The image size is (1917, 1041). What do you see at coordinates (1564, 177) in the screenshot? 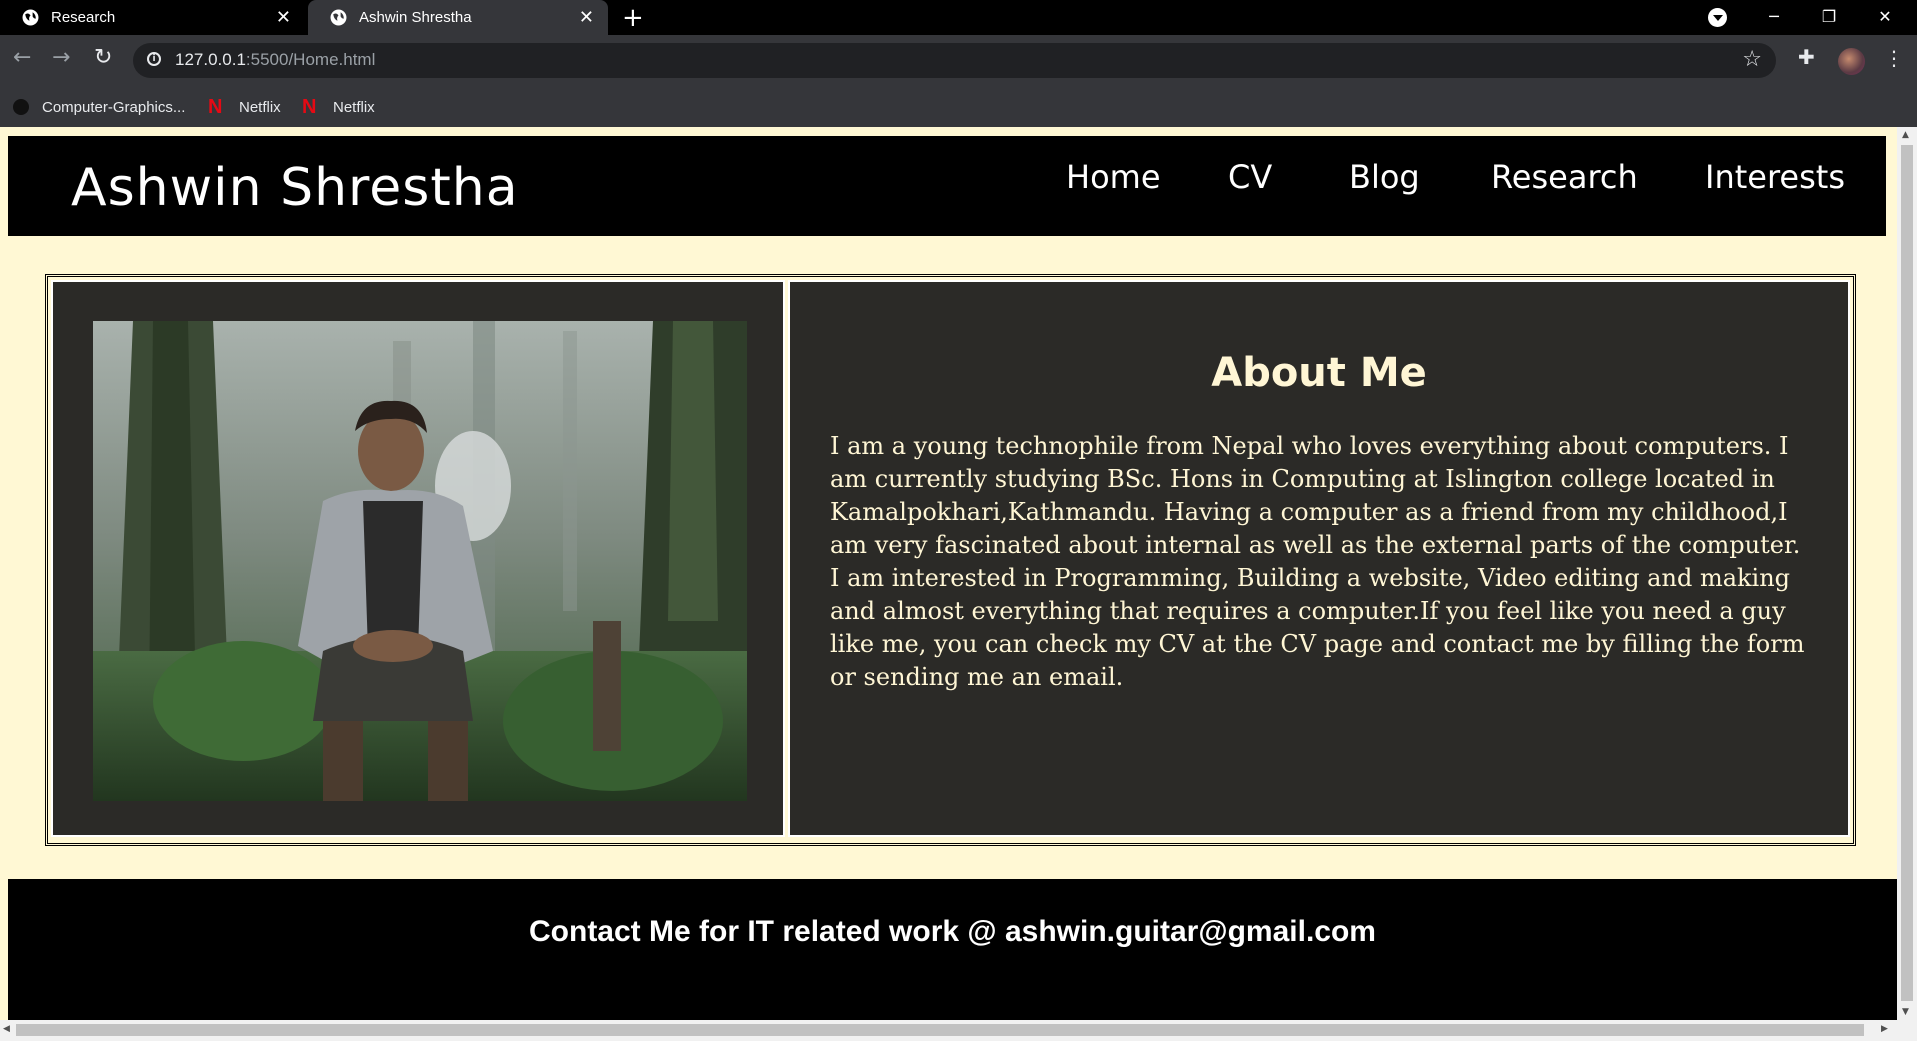
I see `nav-research: Research` at bounding box center [1564, 177].